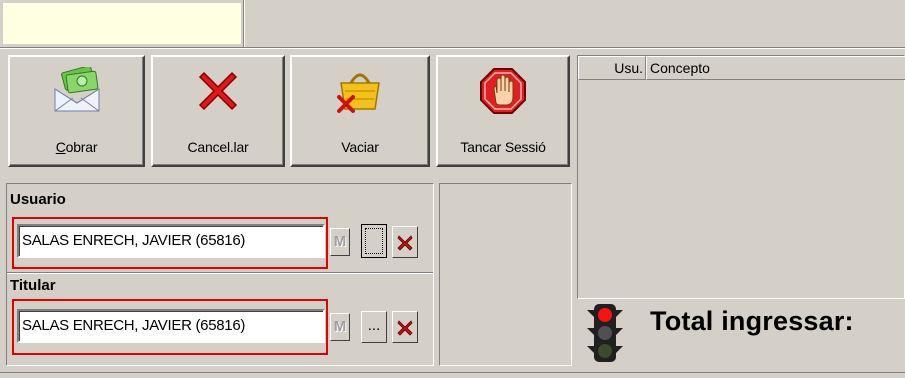 The width and height of the screenshot is (905, 378). Describe the element at coordinates (505, 274) in the screenshot. I see `middle-panel` at that location.